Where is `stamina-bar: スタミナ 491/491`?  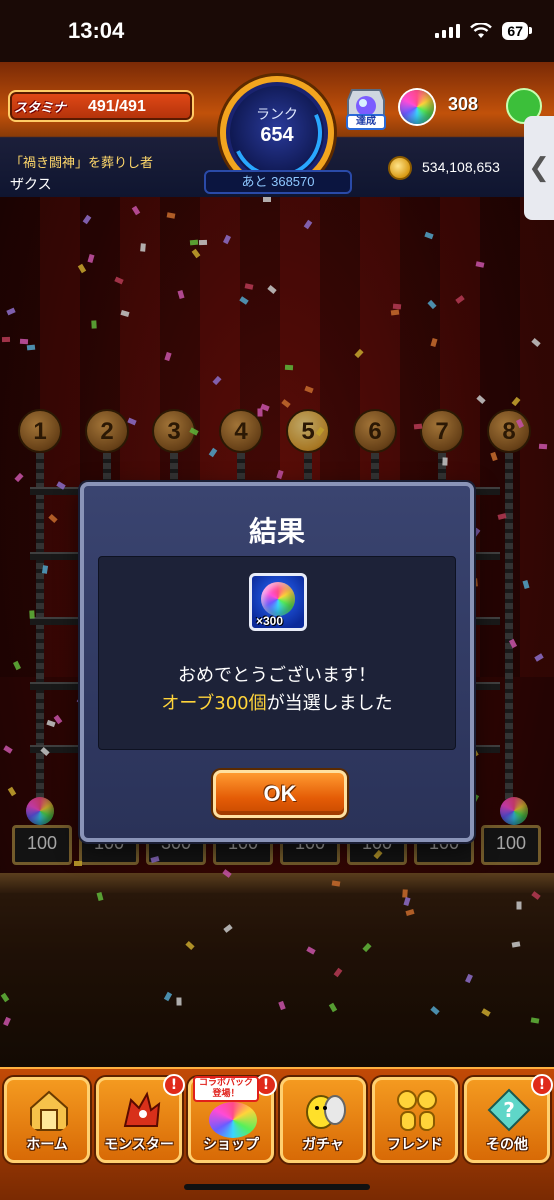
stamina-bar: スタミナ 491/491 is located at coordinates (101, 106).